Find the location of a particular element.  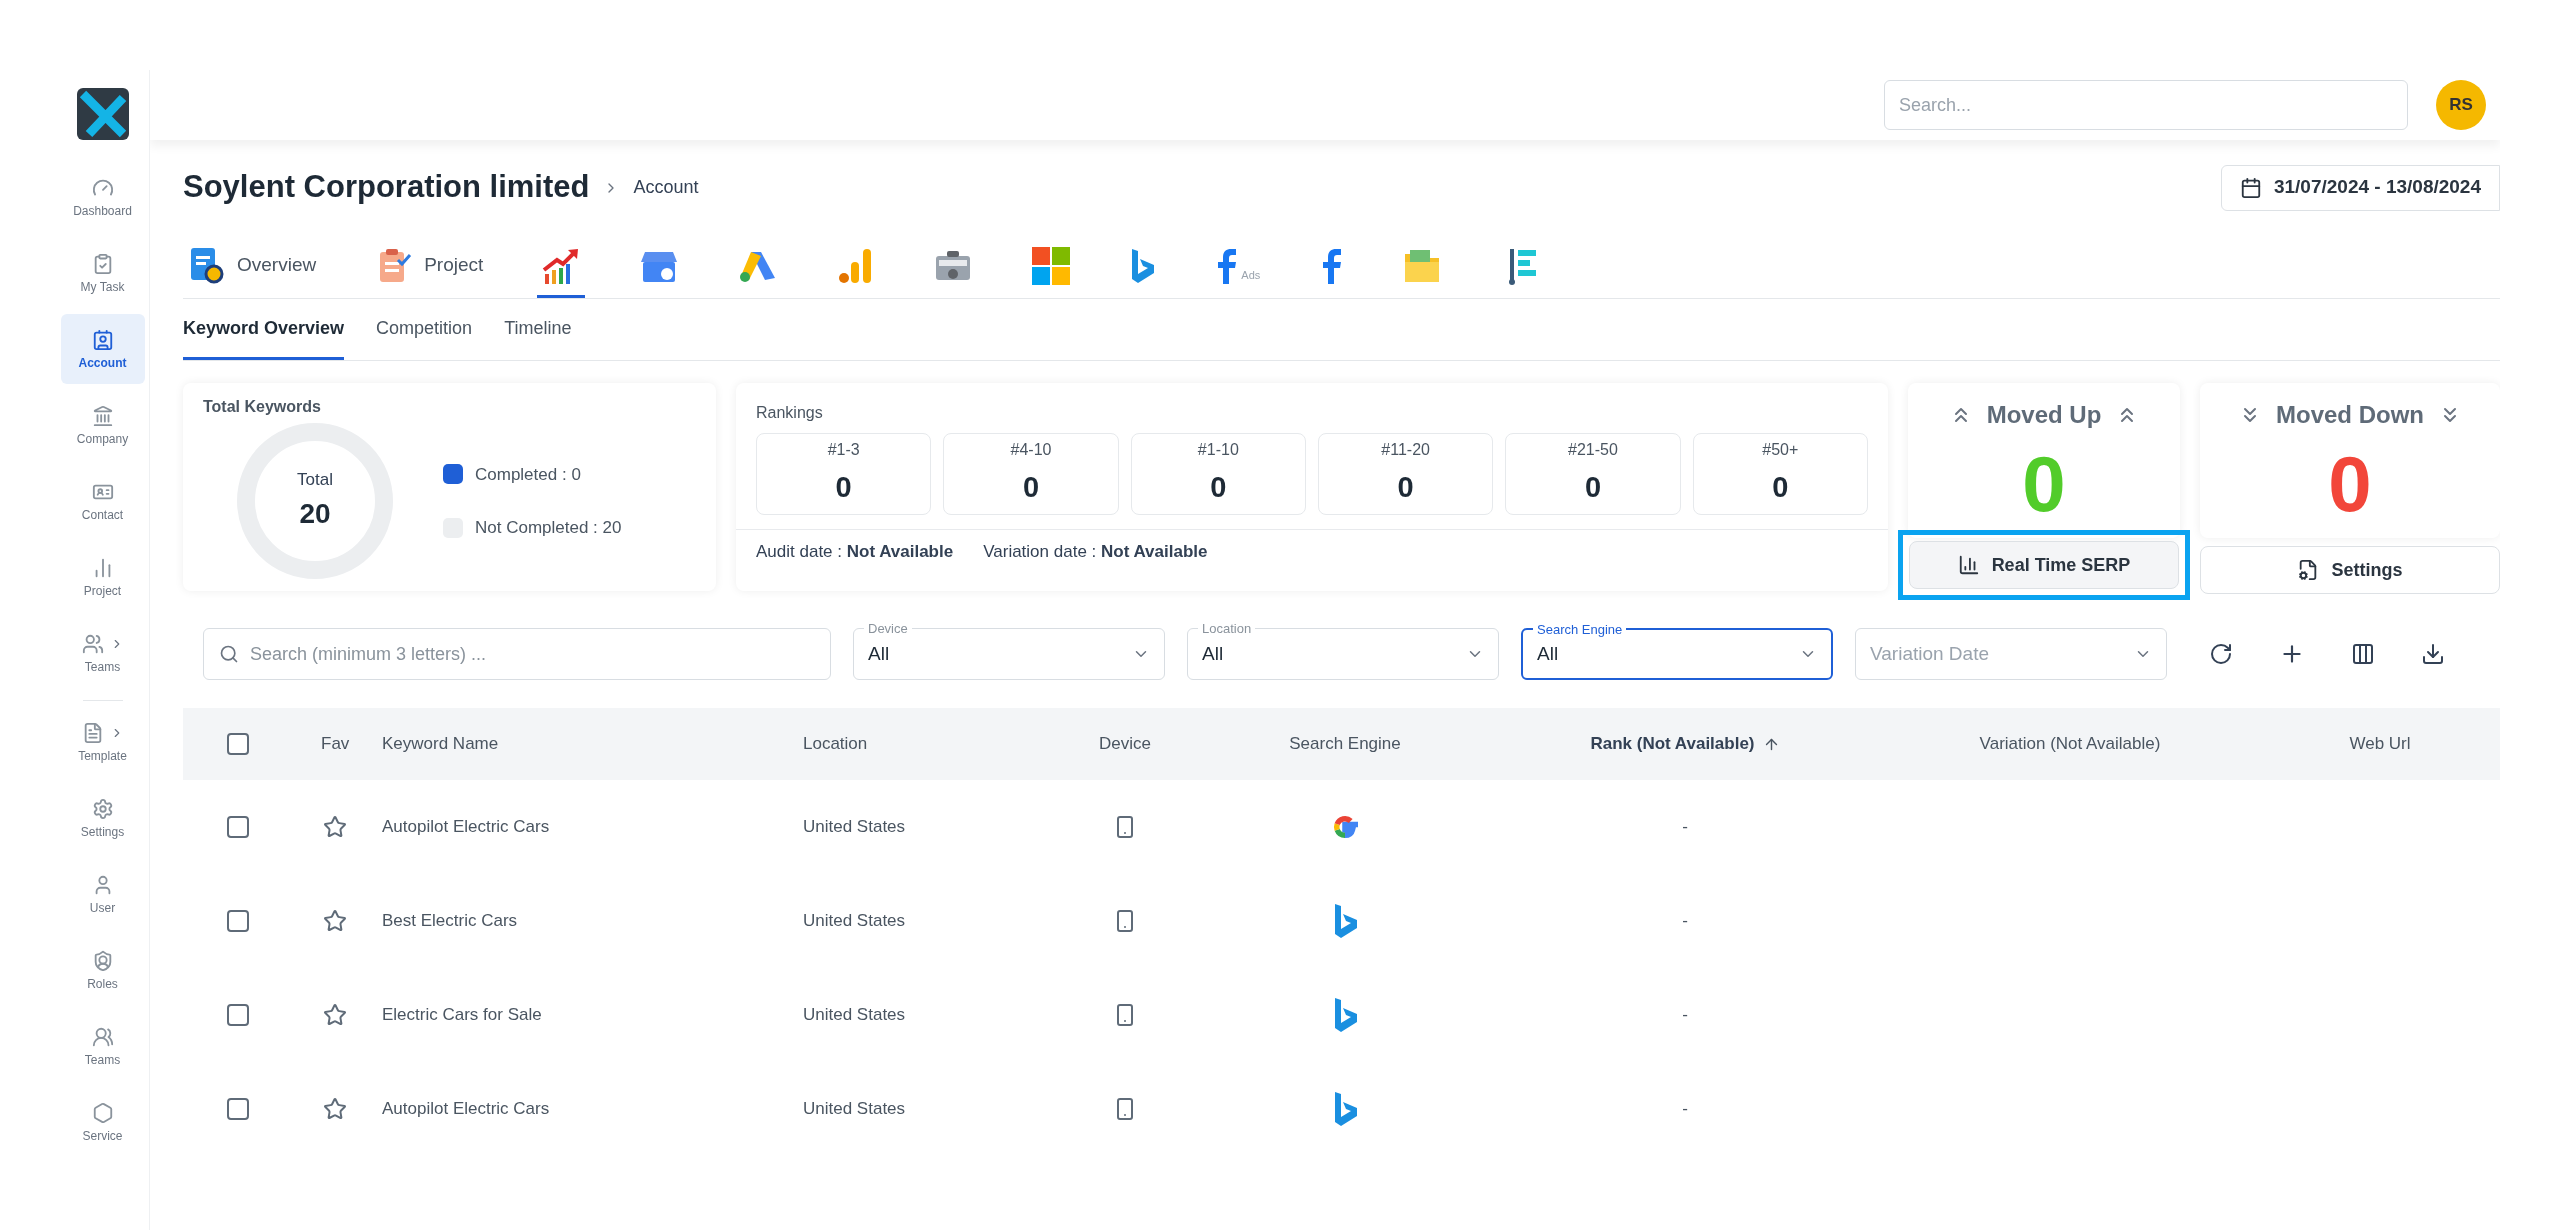

sidebar-item: Contact is located at coordinates (102, 501).